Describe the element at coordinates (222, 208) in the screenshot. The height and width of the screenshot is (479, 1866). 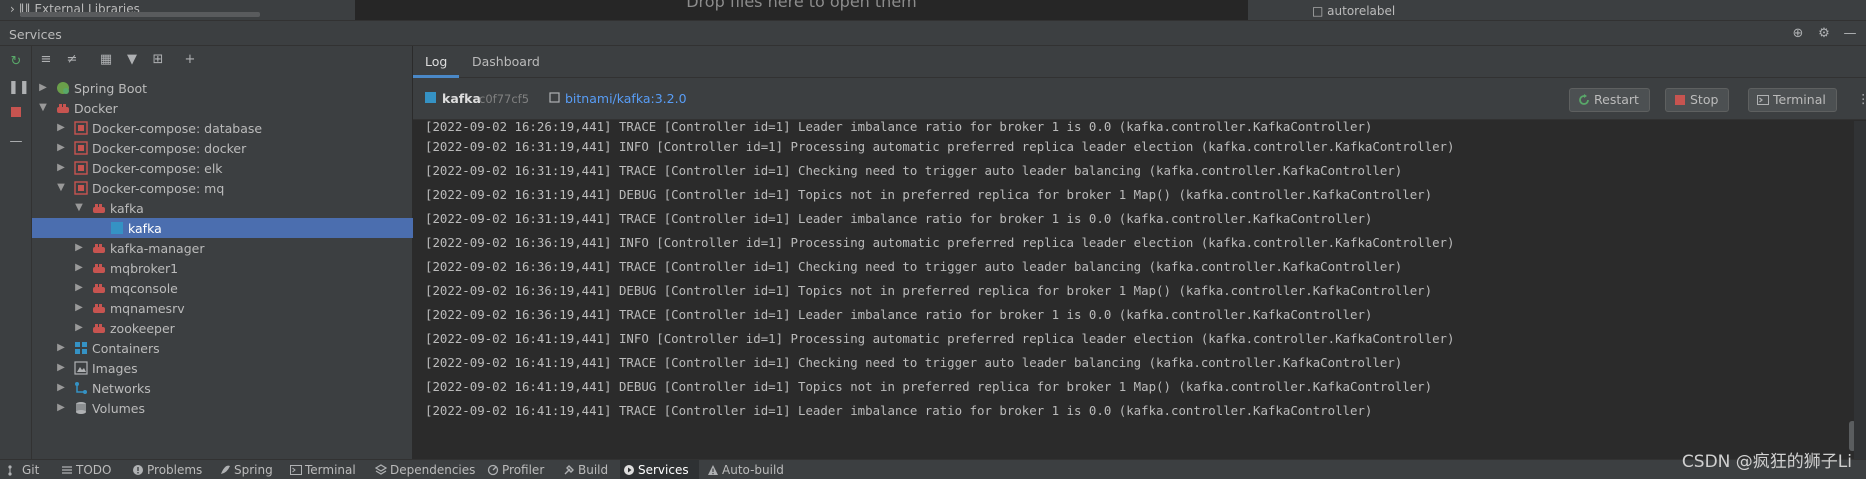
I see `tree-item-service-kafka: ▼ kafka` at that location.